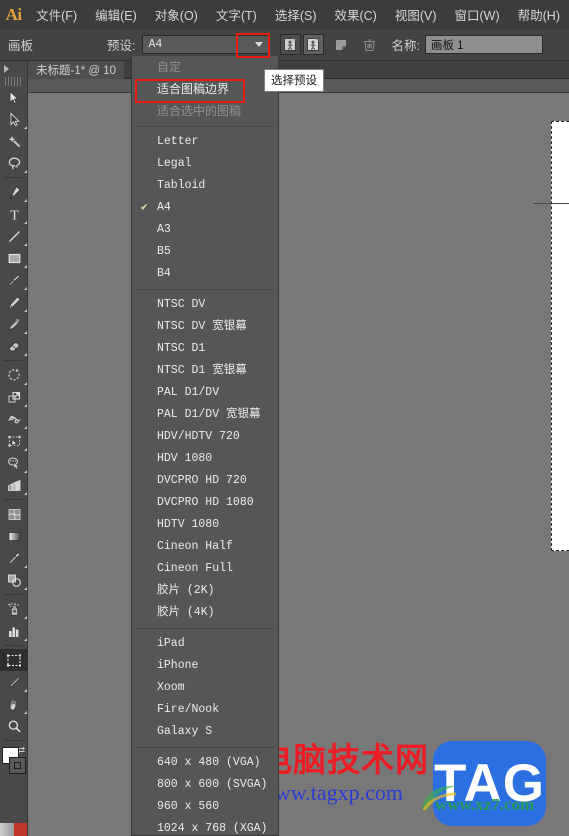  What do you see at coordinates (205, 785) in the screenshot?
I see `preset-menu-item: 800 x 600 (SVGA)` at bounding box center [205, 785].